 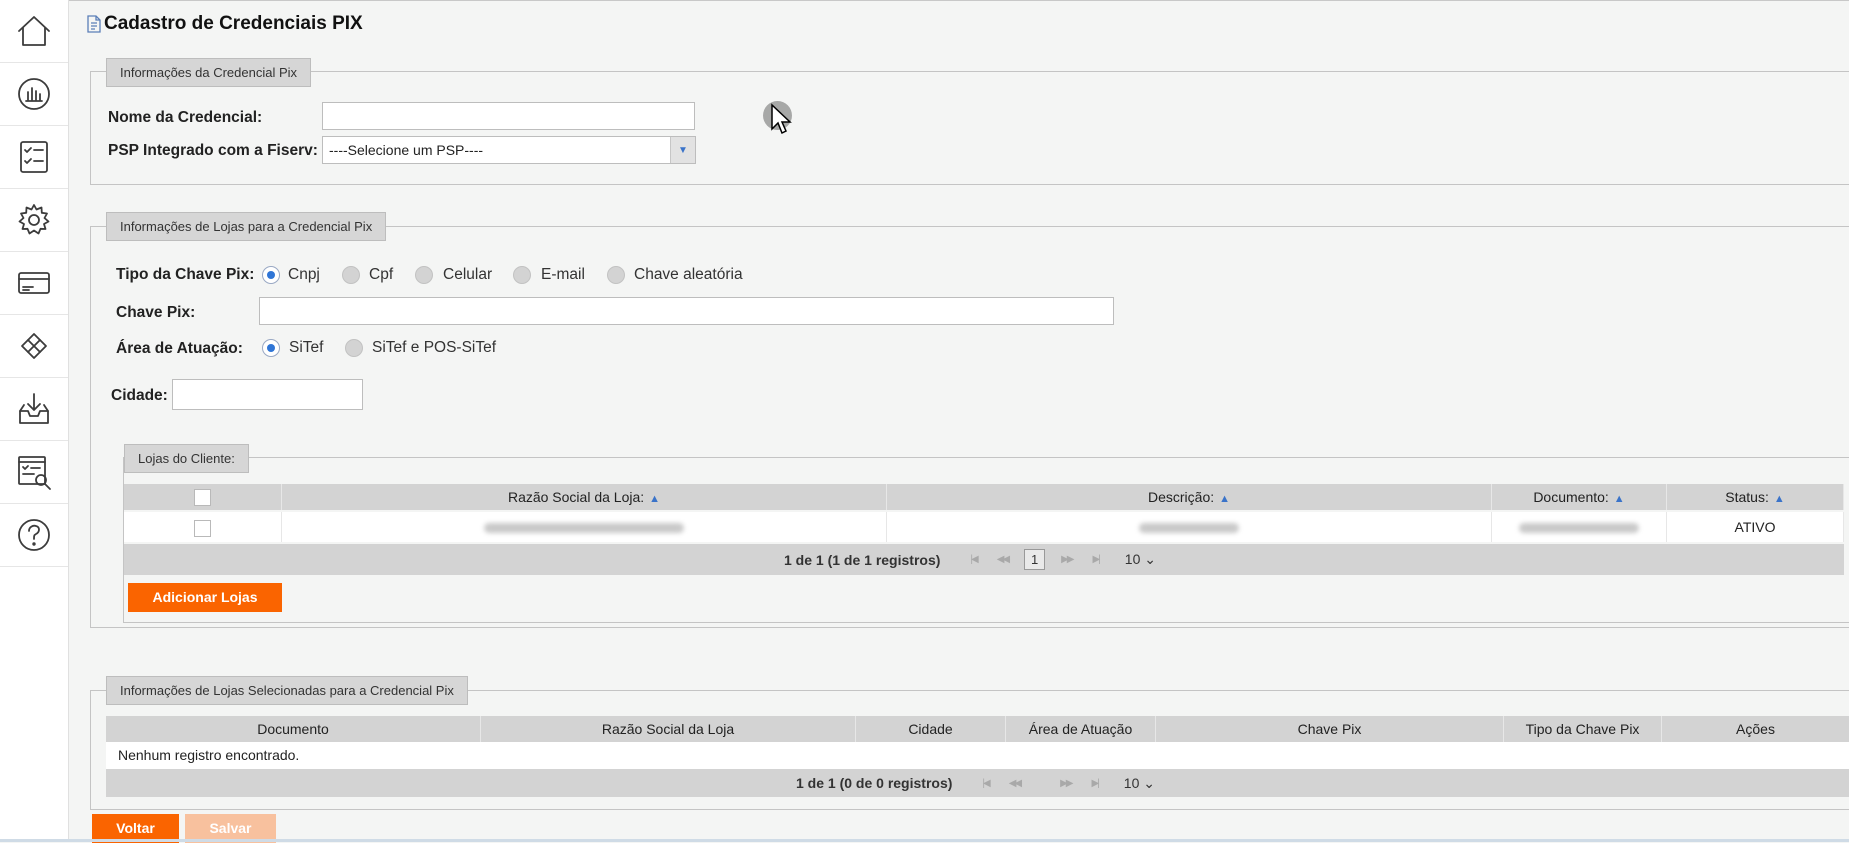 I want to click on col-status: Status: ▲︎, so click(x=1755, y=497).